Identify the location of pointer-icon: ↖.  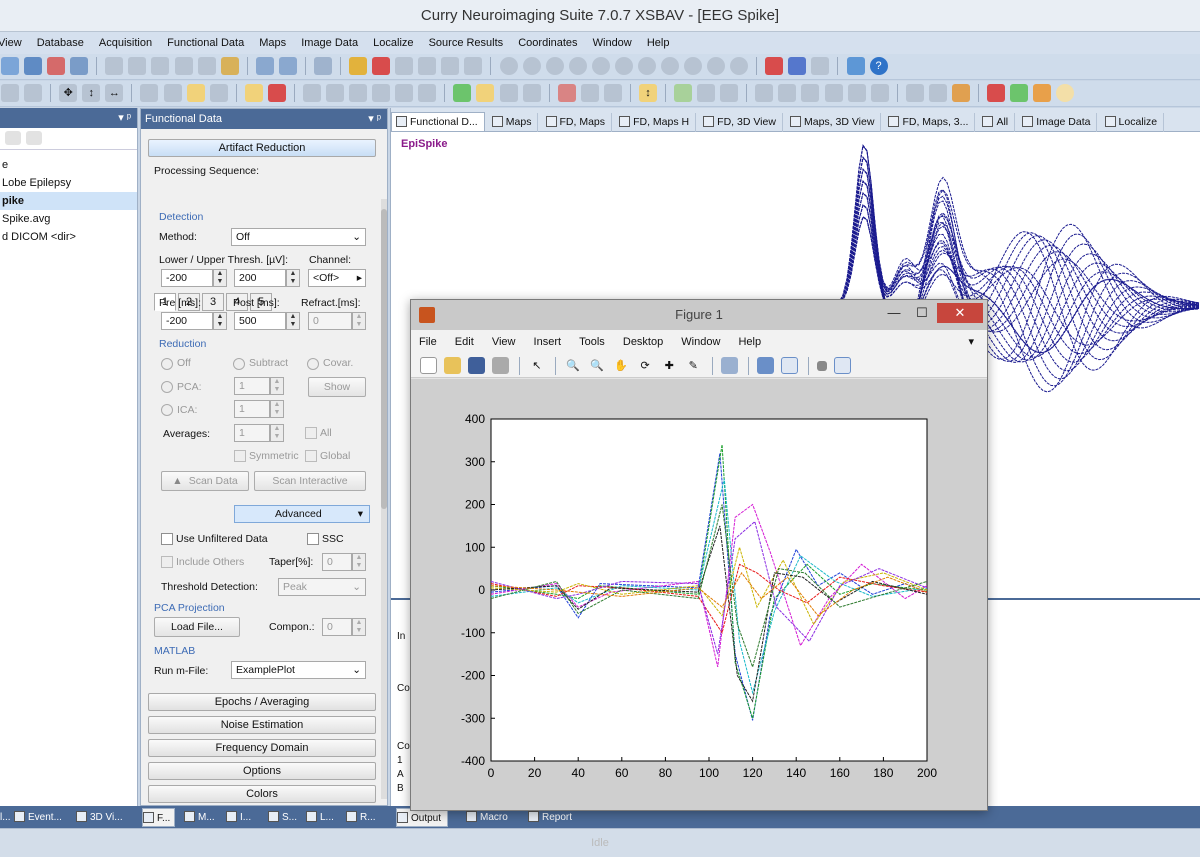
(536, 365).